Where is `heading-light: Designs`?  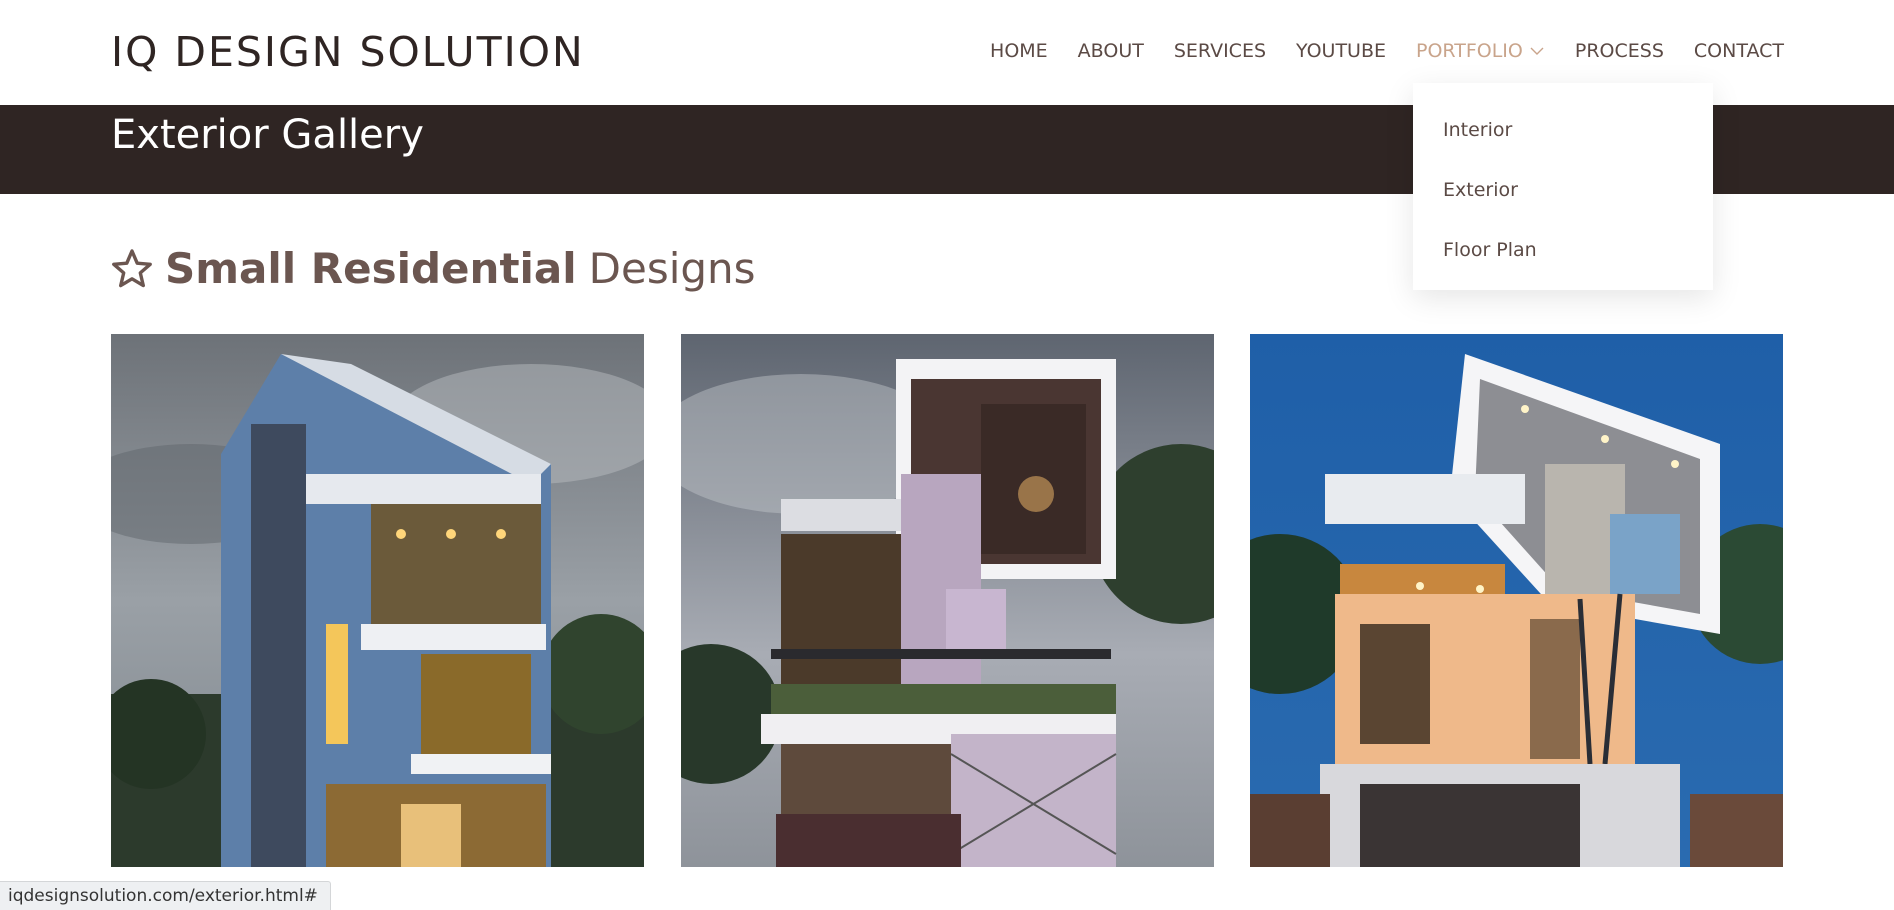 heading-light: Designs is located at coordinates (672, 268).